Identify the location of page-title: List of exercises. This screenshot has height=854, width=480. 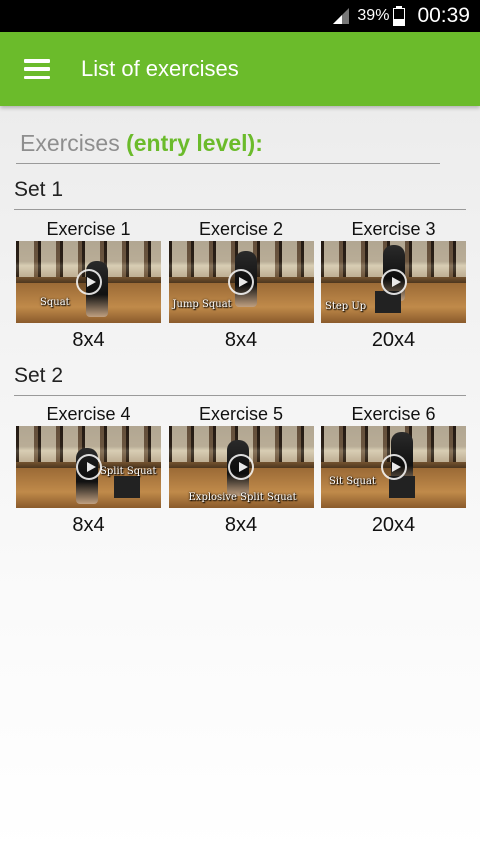
(160, 68).